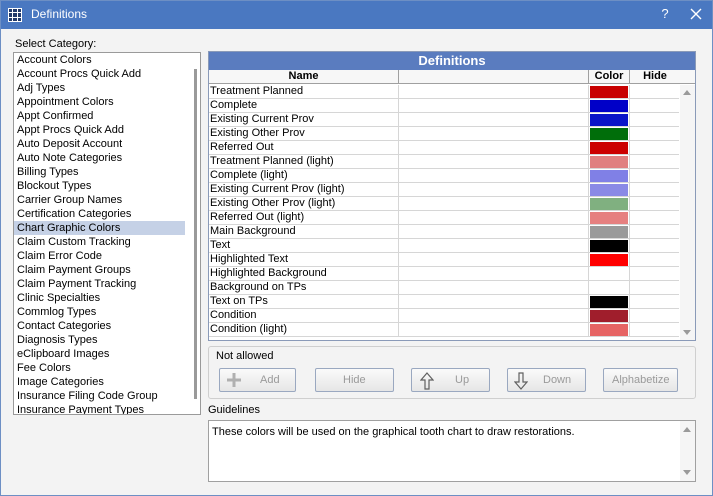 The image size is (713, 496). Describe the element at coordinates (444, 92) in the screenshot. I see `table-row: Treatment Planned` at that location.